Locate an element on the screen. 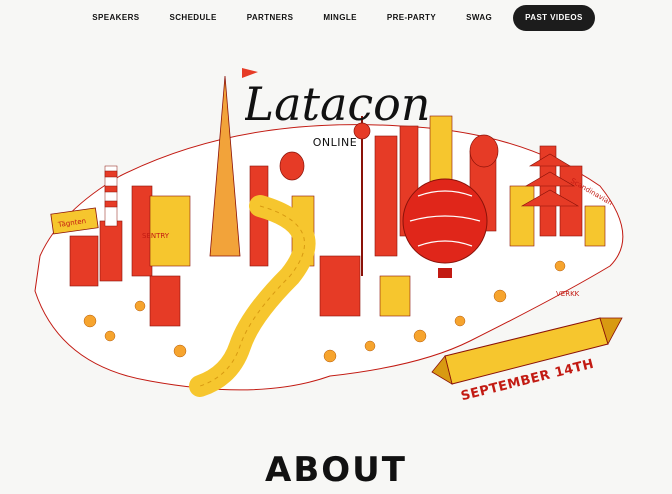 The width and height of the screenshot is (672, 494). nav-mingle: MINGLE is located at coordinates (340, 18).